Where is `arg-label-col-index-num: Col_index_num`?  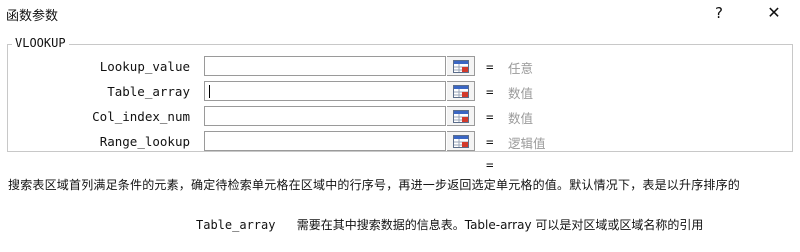
arg-label-col-index-num: Col_index_num is located at coordinates (141, 116).